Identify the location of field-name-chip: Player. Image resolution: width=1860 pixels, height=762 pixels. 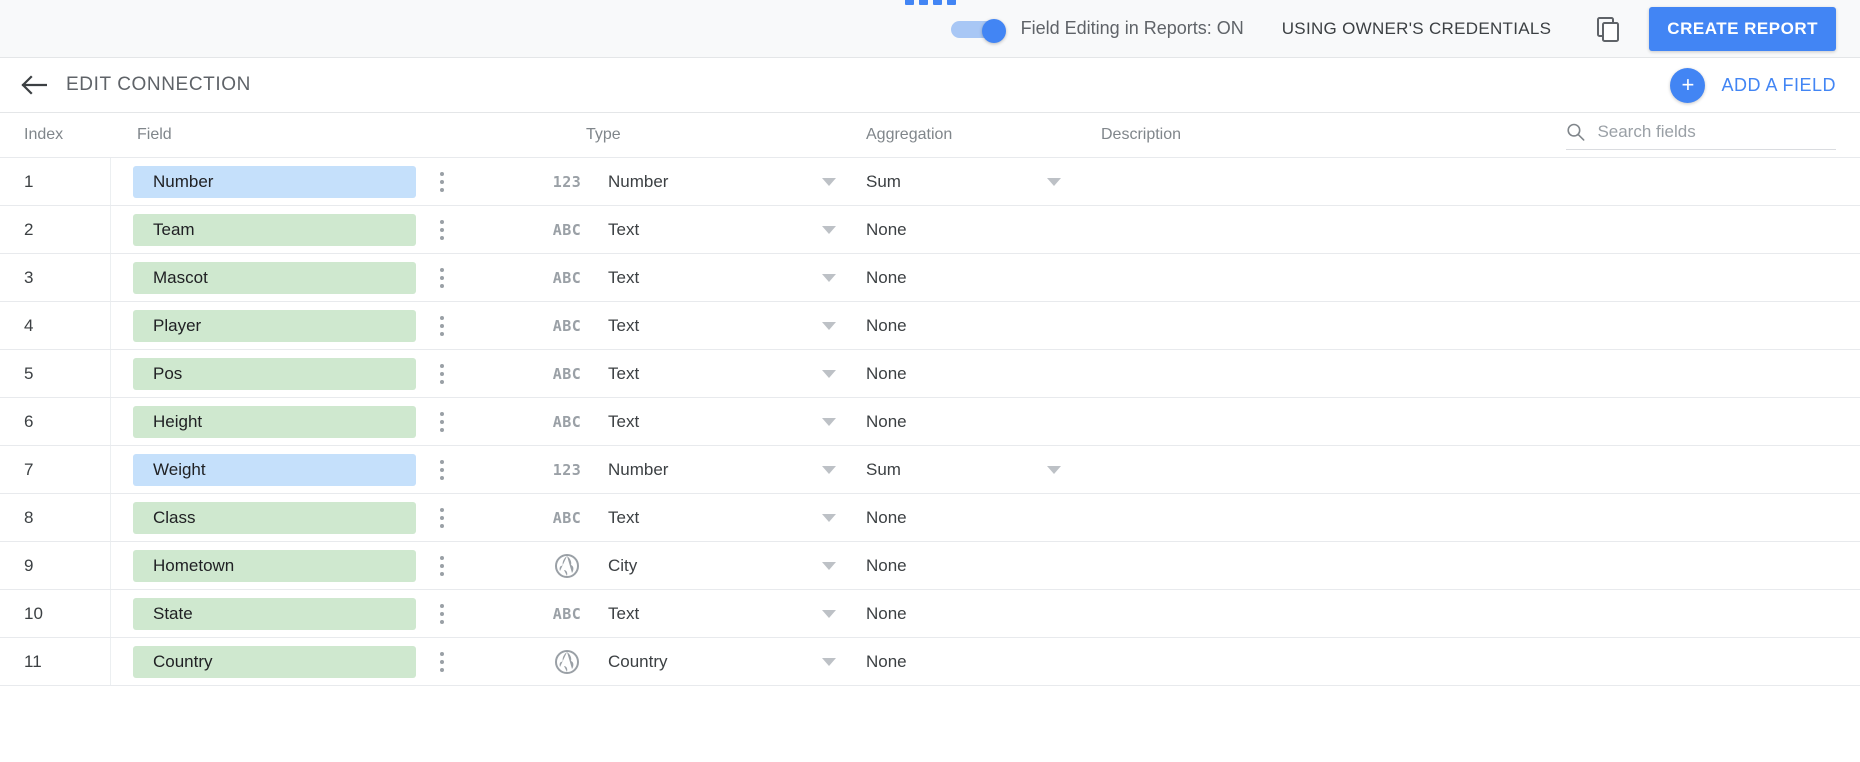
(274, 325).